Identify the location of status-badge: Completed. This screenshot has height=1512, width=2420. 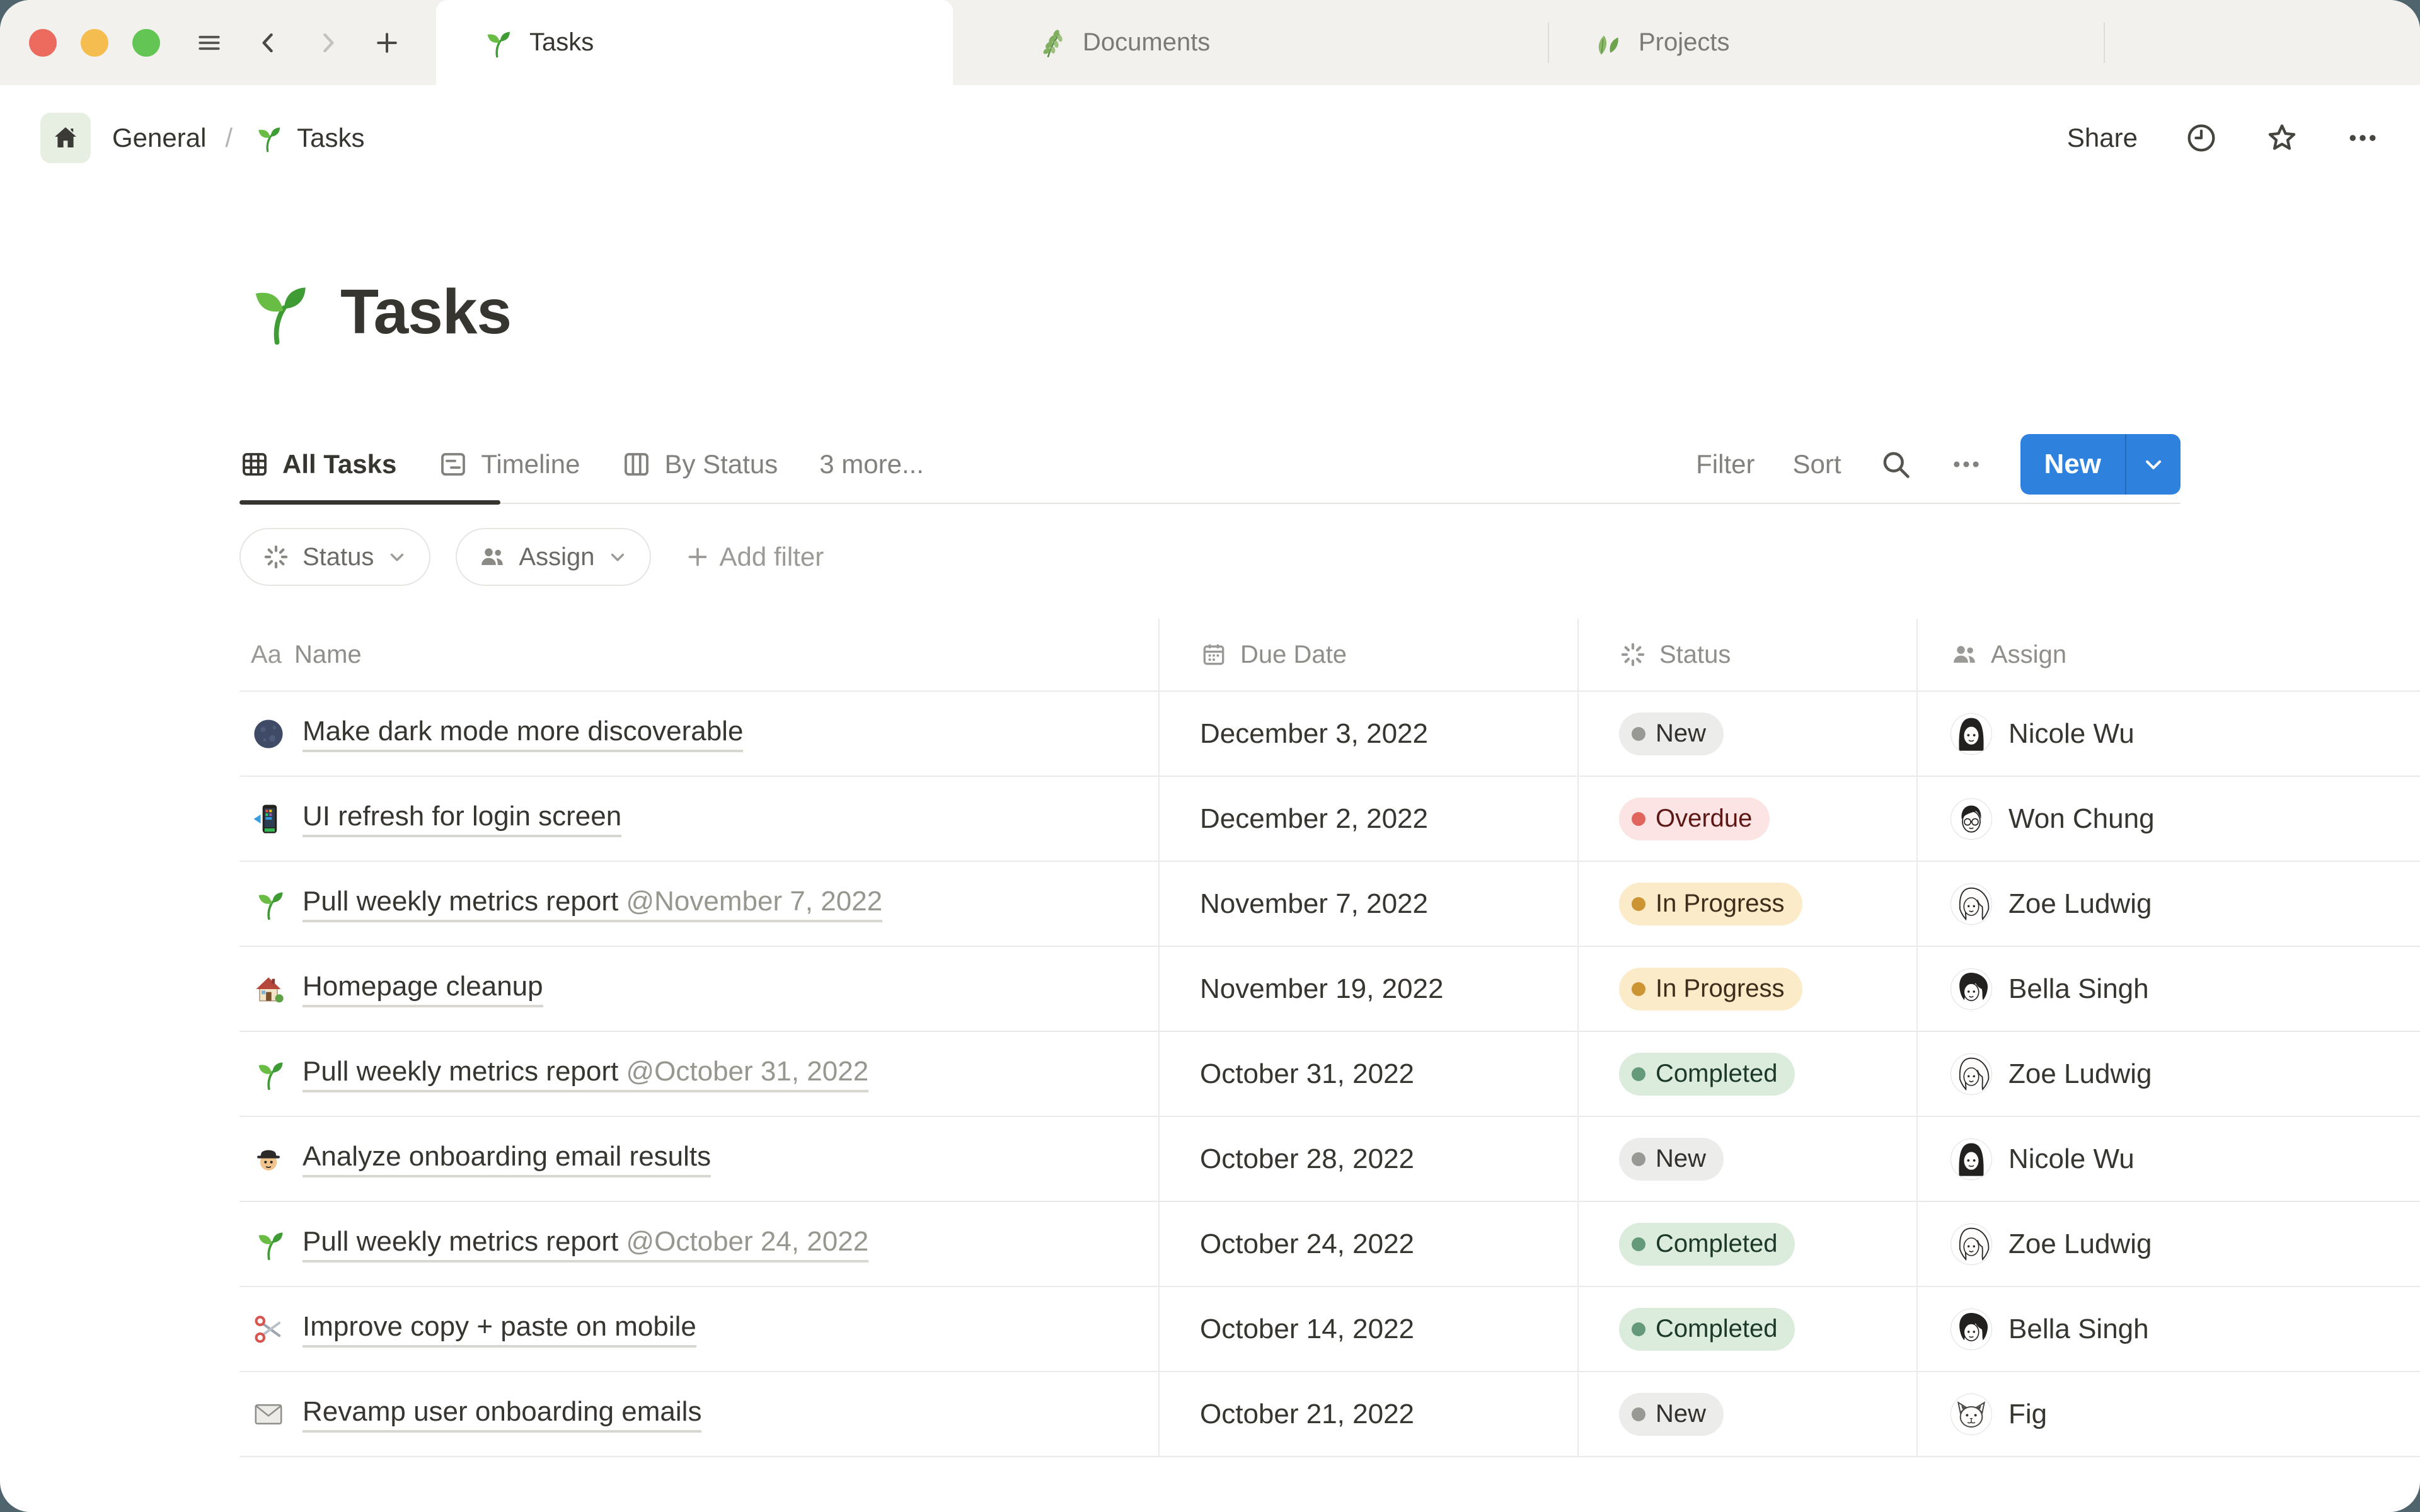
(1707, 1329).